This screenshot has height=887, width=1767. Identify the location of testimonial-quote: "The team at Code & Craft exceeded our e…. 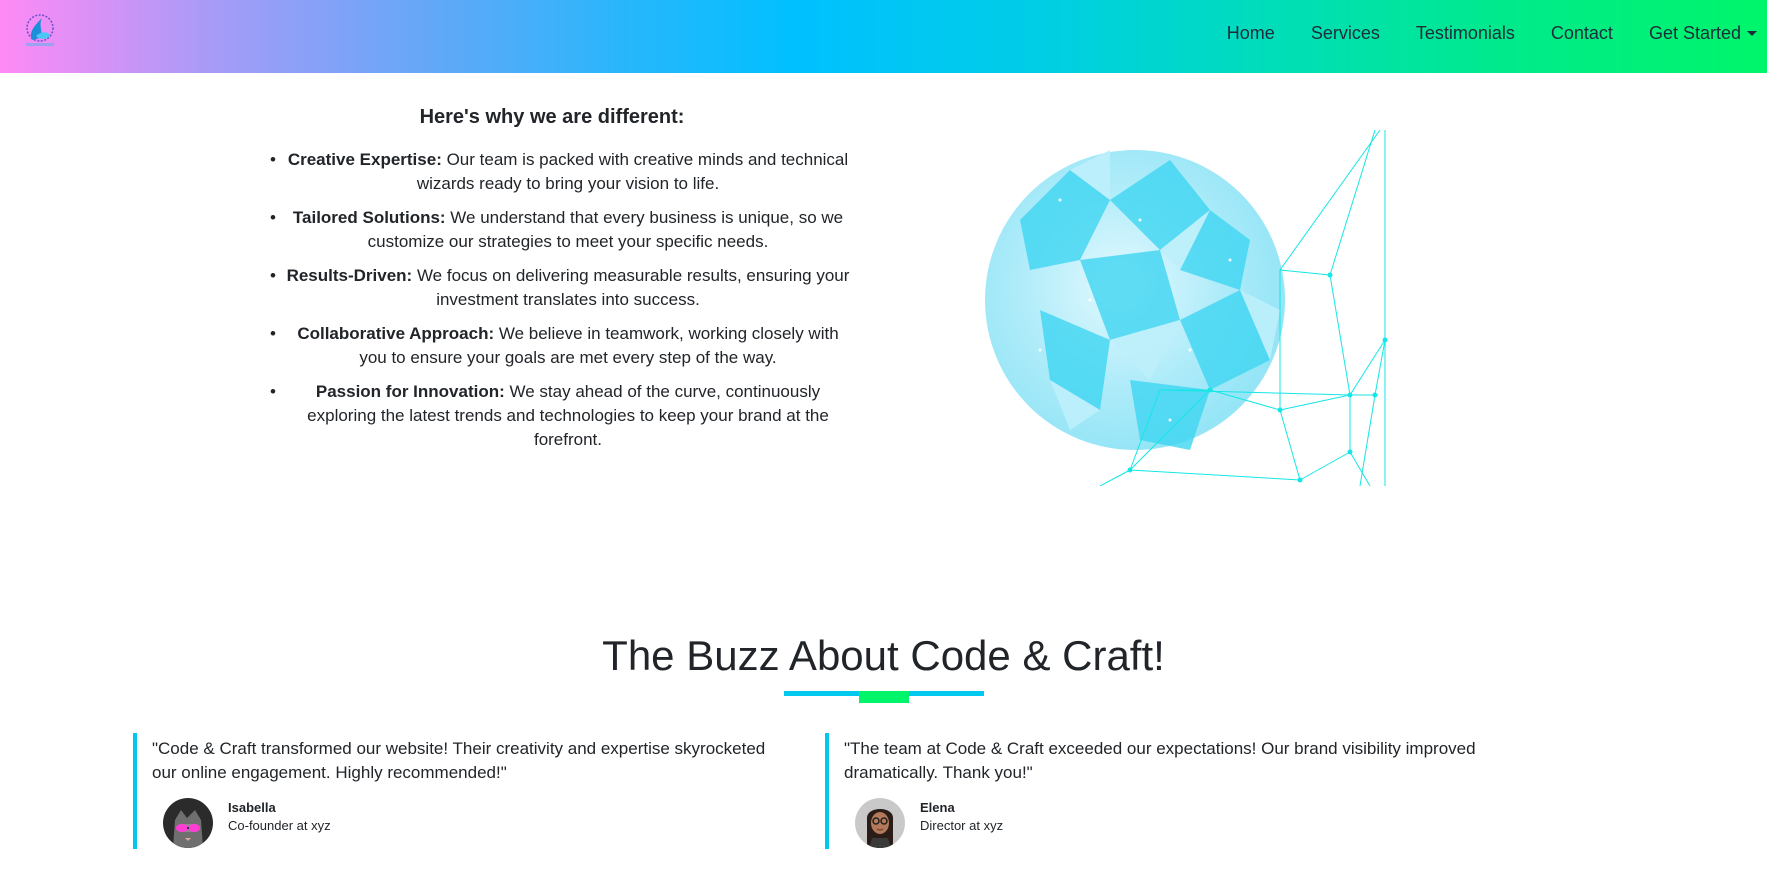
(1160, 760).